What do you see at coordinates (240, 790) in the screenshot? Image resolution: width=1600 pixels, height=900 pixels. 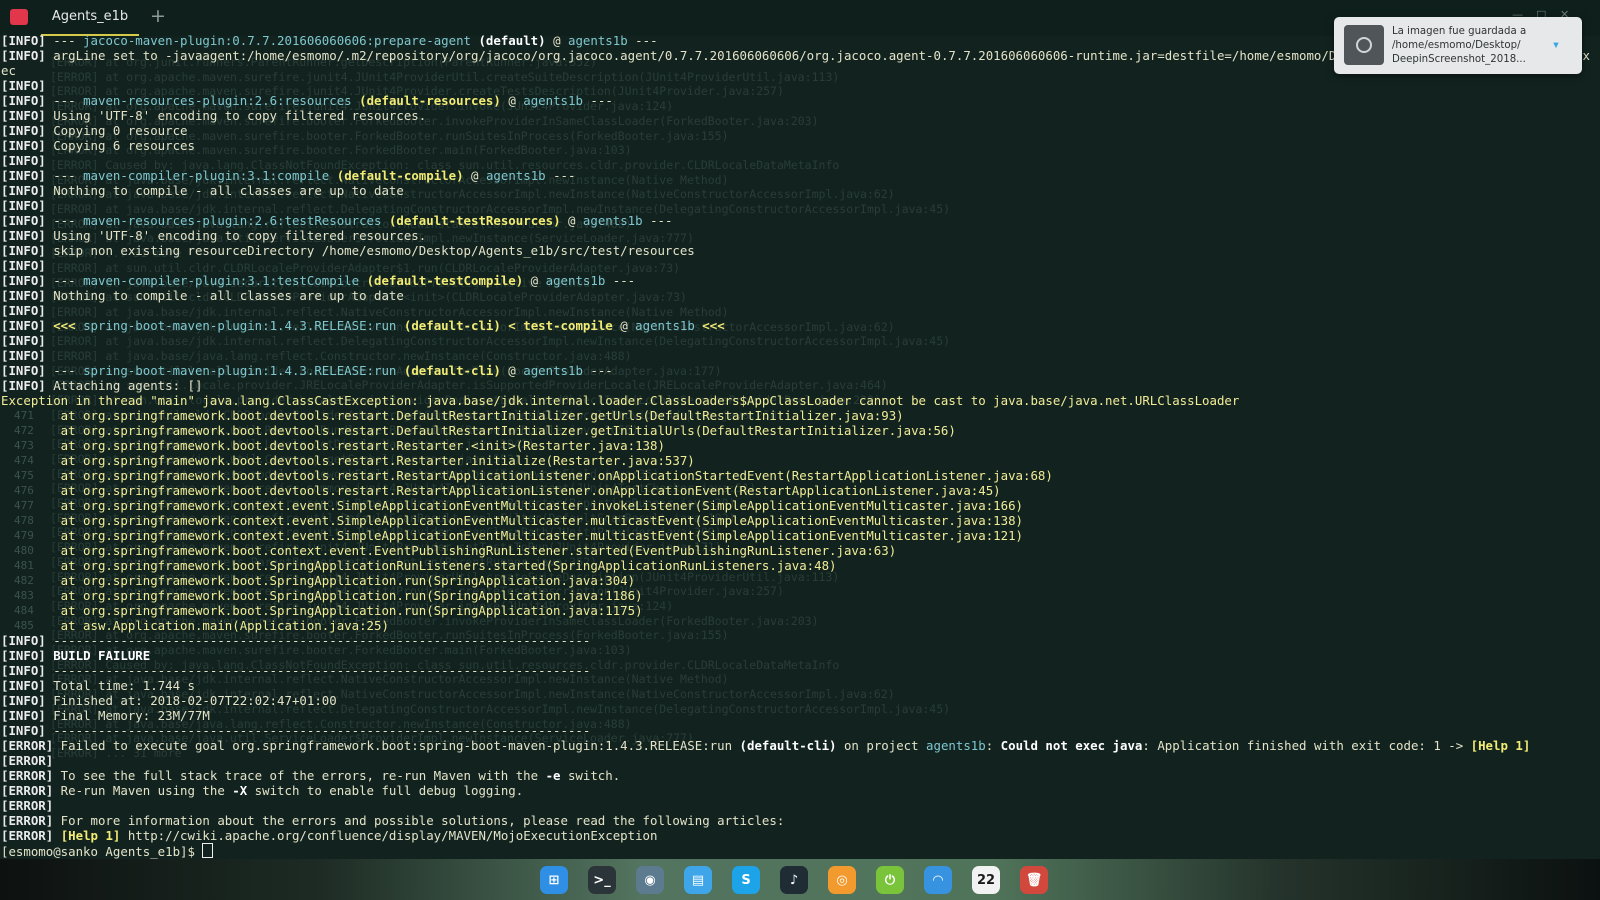 I see `terminal-text: -X` at bounding box center [240, 790].